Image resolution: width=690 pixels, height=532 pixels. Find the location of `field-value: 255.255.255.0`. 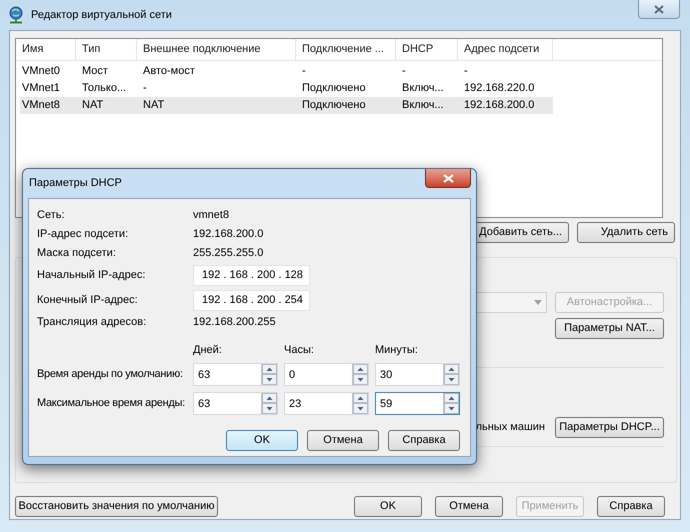

field-value: 255.255.255.0 is located at coordinates (228, 254).